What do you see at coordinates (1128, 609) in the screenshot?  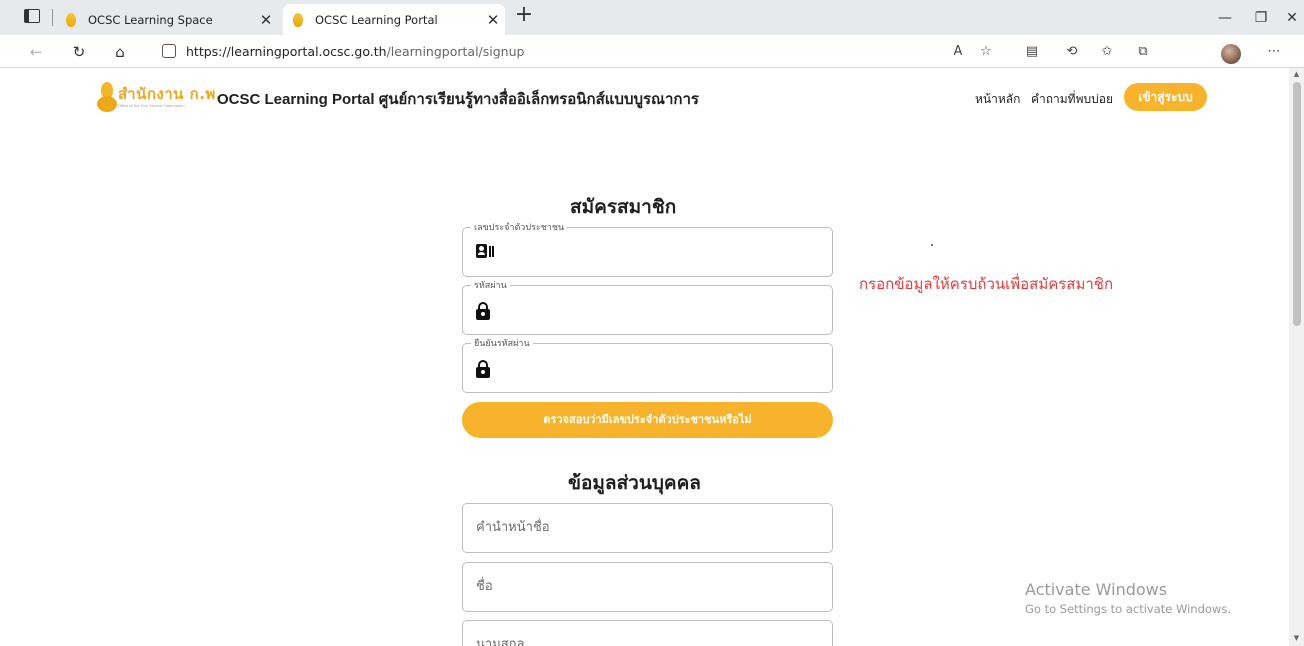 I see `activate-windows-subtitle: Go to Settings to activate Windows.` at bounding box center [1128, 609].